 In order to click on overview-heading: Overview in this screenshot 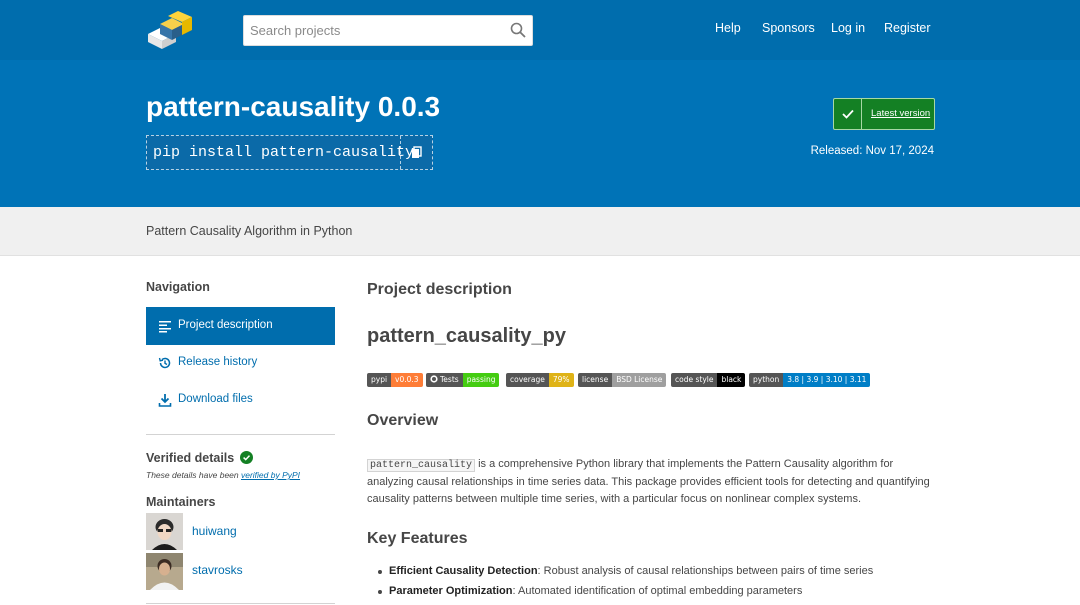, I will do `click(403, 420)`.